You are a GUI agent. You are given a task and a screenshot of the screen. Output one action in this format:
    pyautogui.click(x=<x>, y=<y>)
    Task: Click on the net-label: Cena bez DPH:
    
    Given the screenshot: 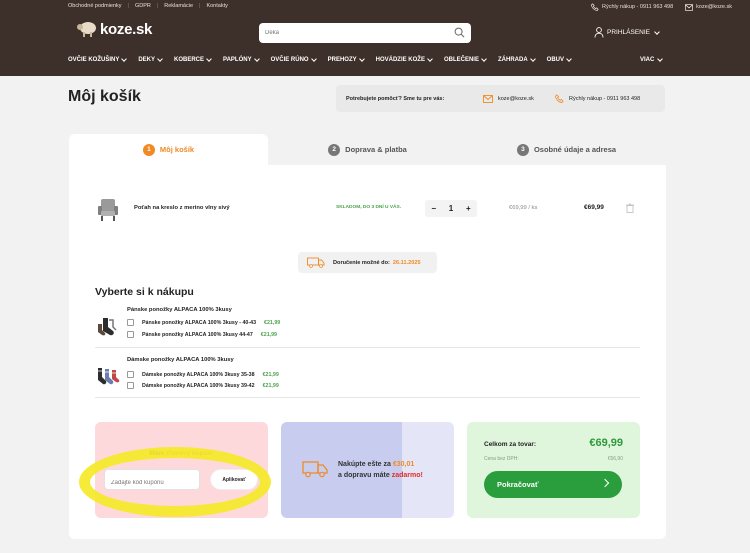 What is the action you would take?
    pyautogui.click(x=501, y=459)
    